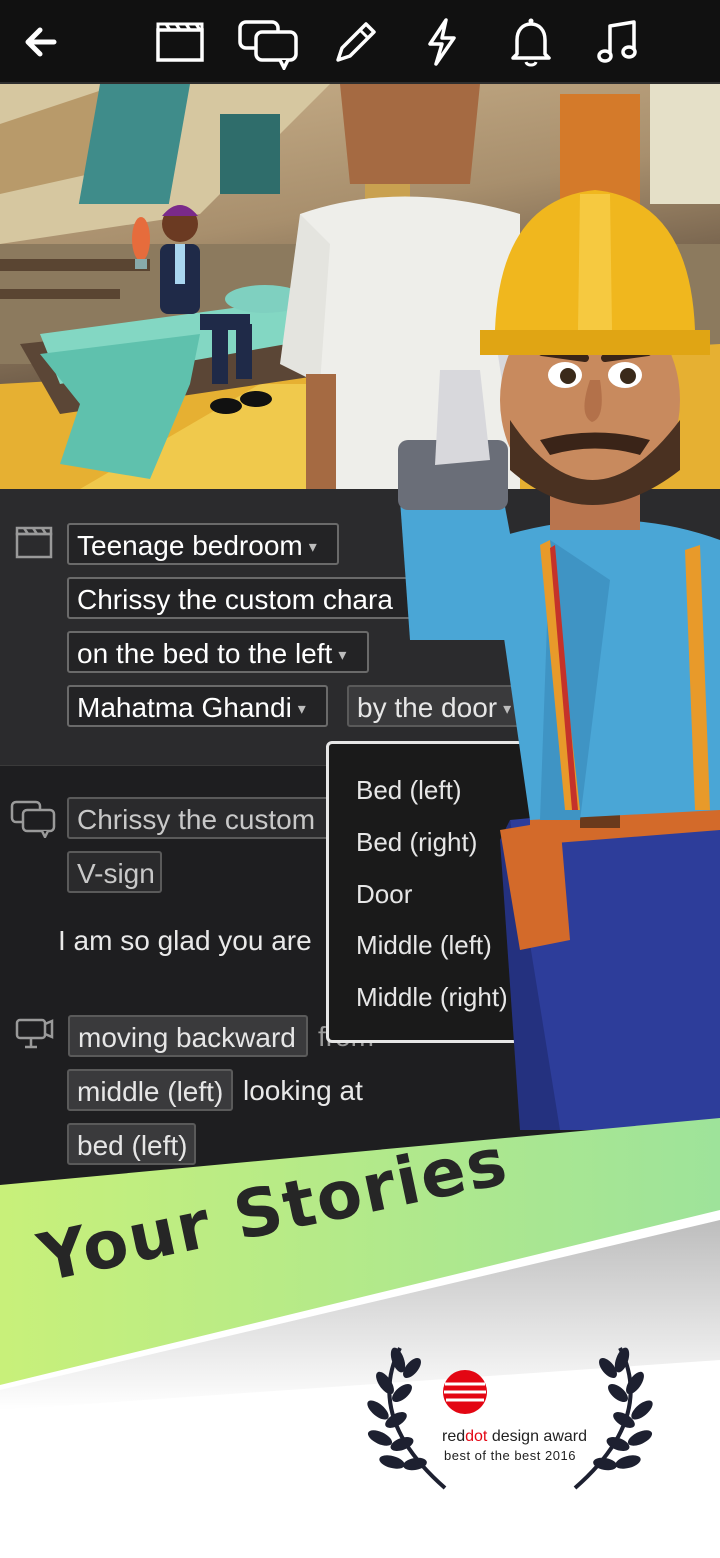  Describe the element at coordinates (235, 599) in the screenshot. I see `character-value: Chrissy the custom chara` at that location.